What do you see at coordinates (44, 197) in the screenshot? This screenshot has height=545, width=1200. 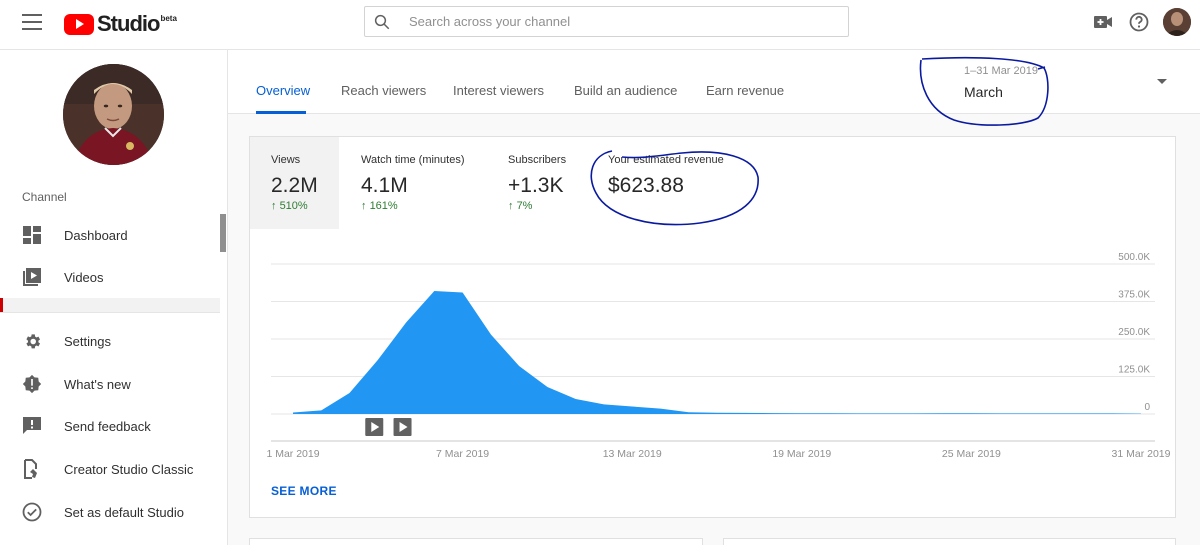 I see `channel-section-label: Channel` at bounding box center [44, 197].